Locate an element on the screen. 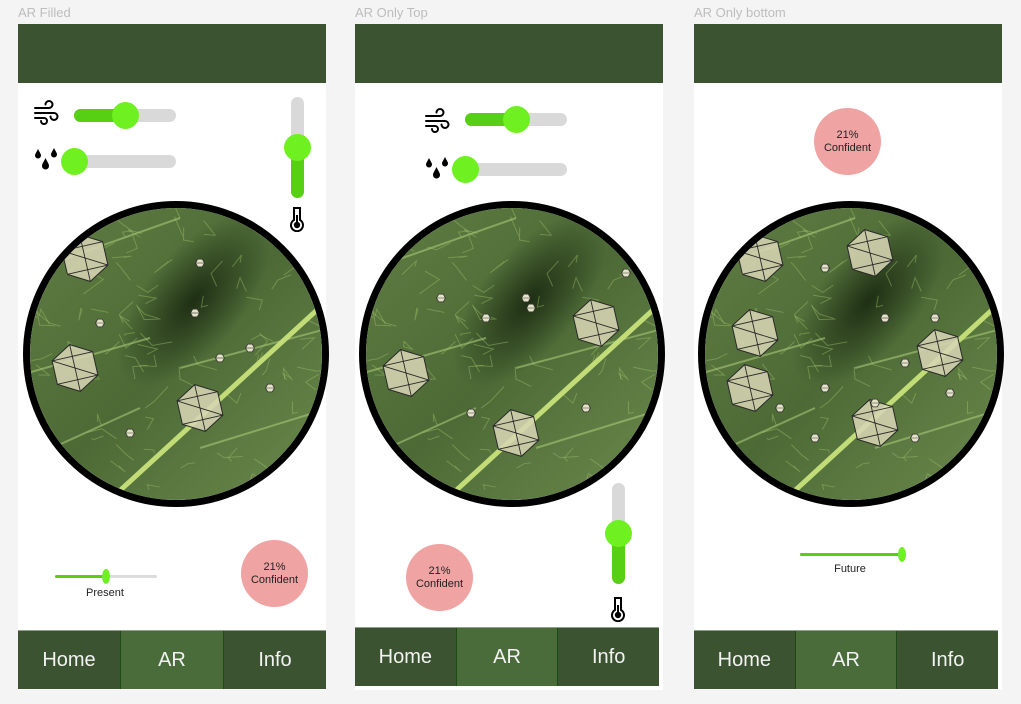 This screenshot has height=704, width=1021. frame-title: AR Only bottom is located at coordinates (740, 12).